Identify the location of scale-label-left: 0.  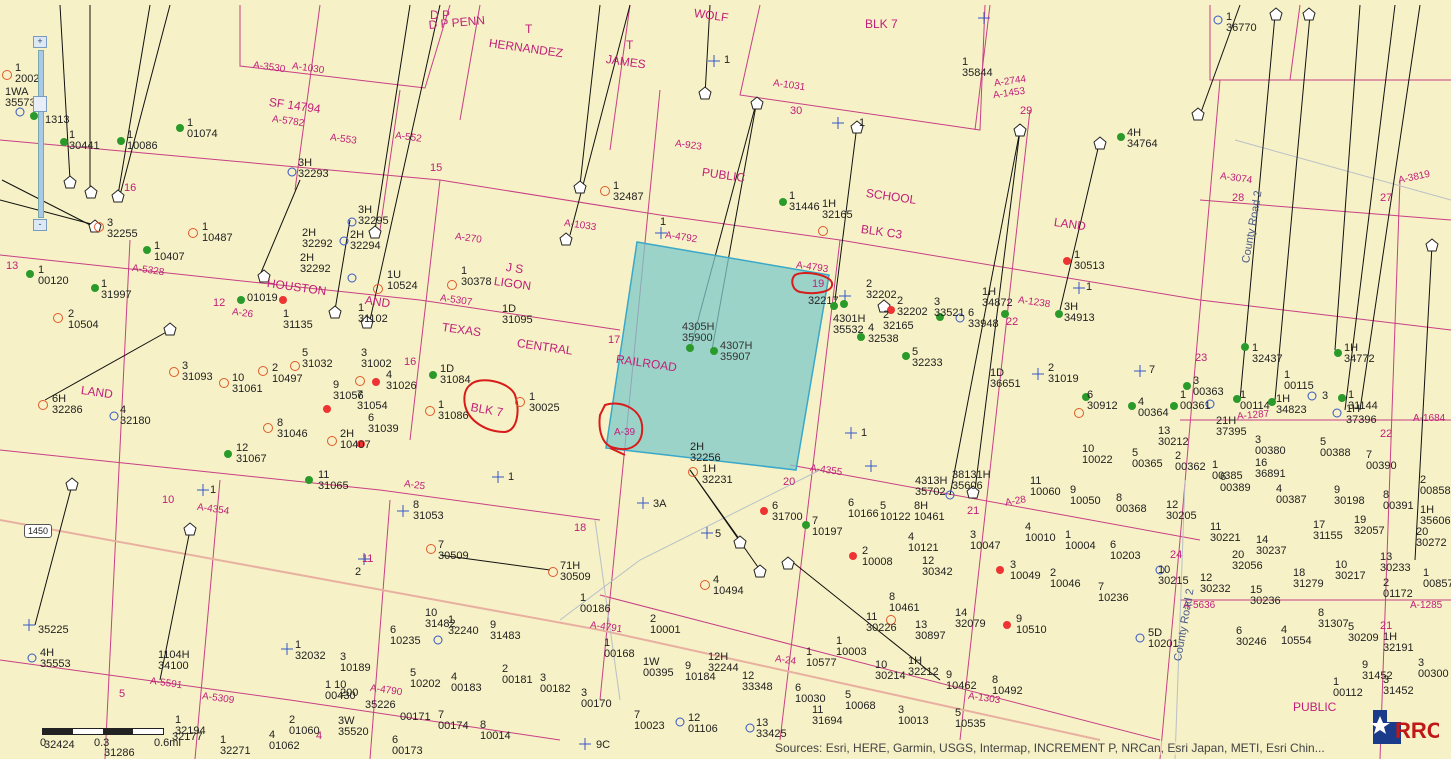
(43, 743).